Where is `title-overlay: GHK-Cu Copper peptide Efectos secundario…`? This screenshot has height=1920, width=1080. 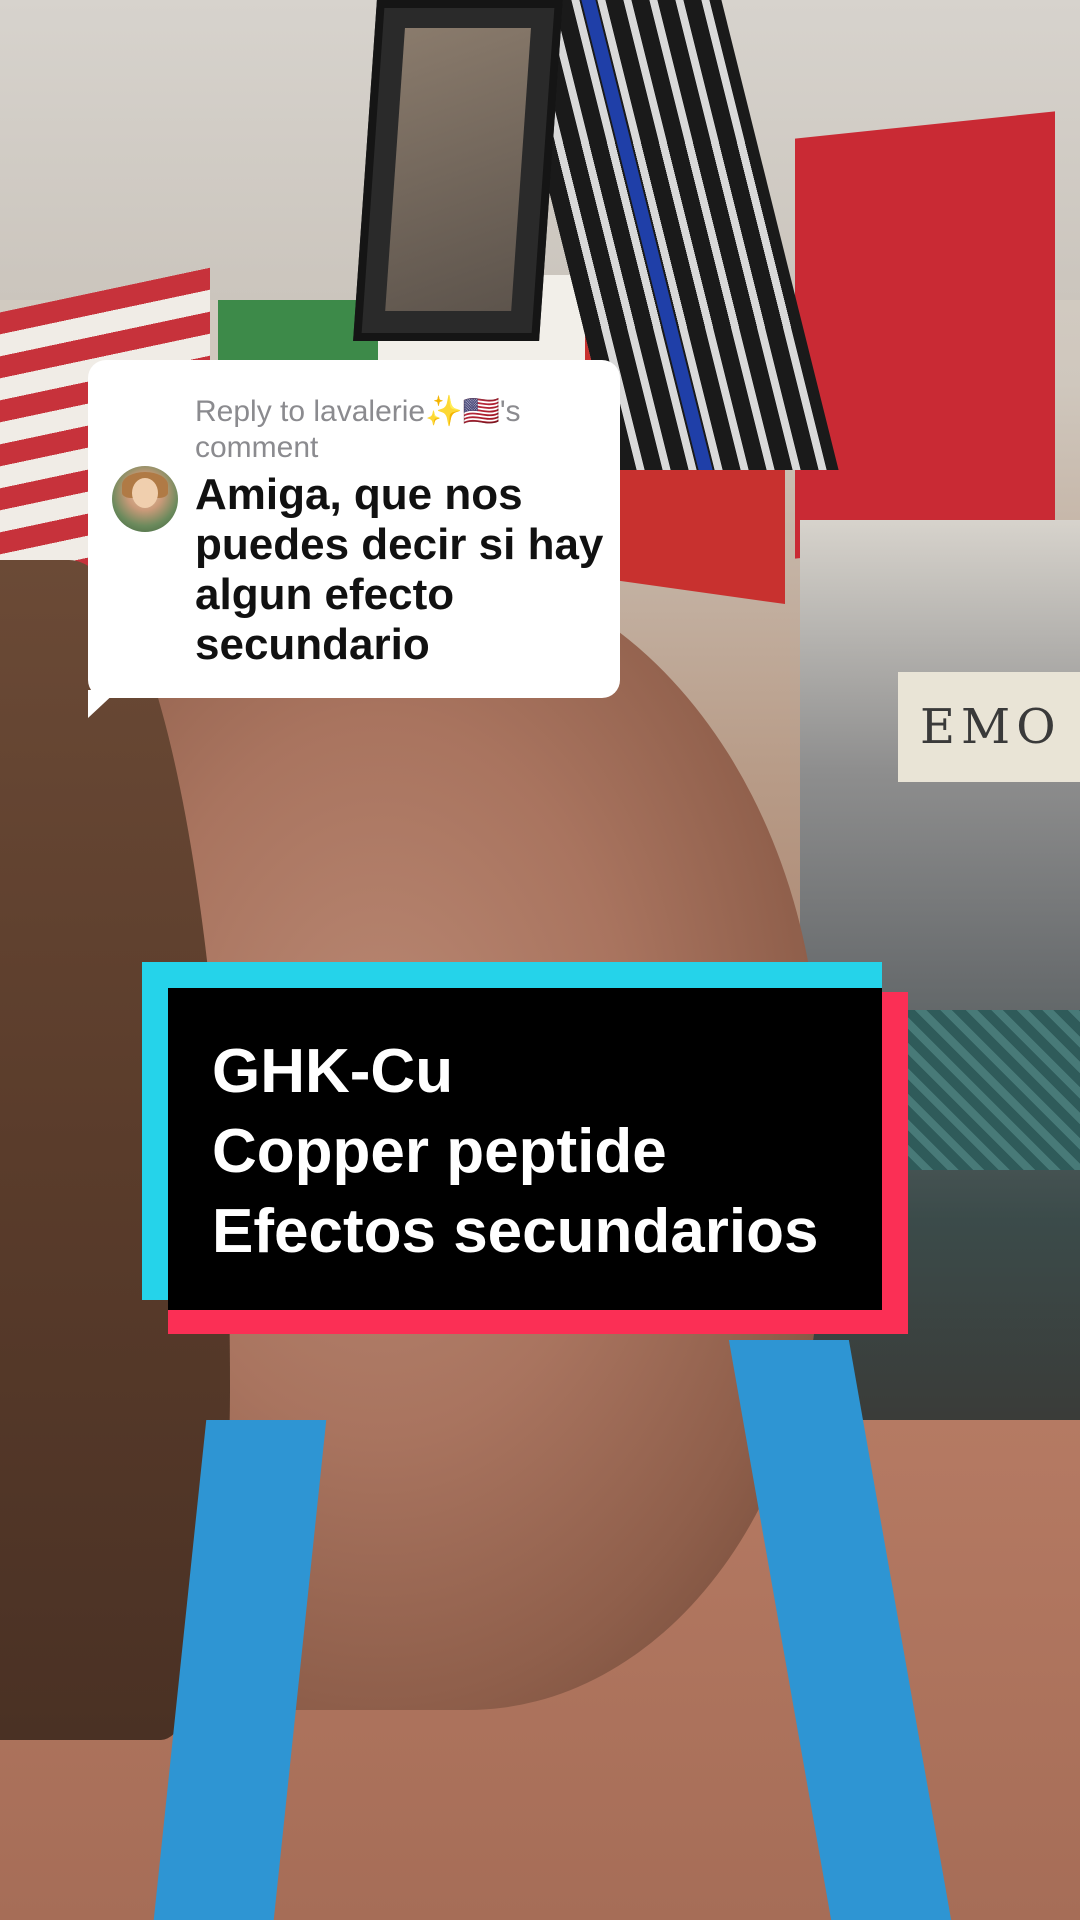 title-overlay: GHK-Cu Copper peptide Efectos secundario… is located at coordinates (525, 1149).